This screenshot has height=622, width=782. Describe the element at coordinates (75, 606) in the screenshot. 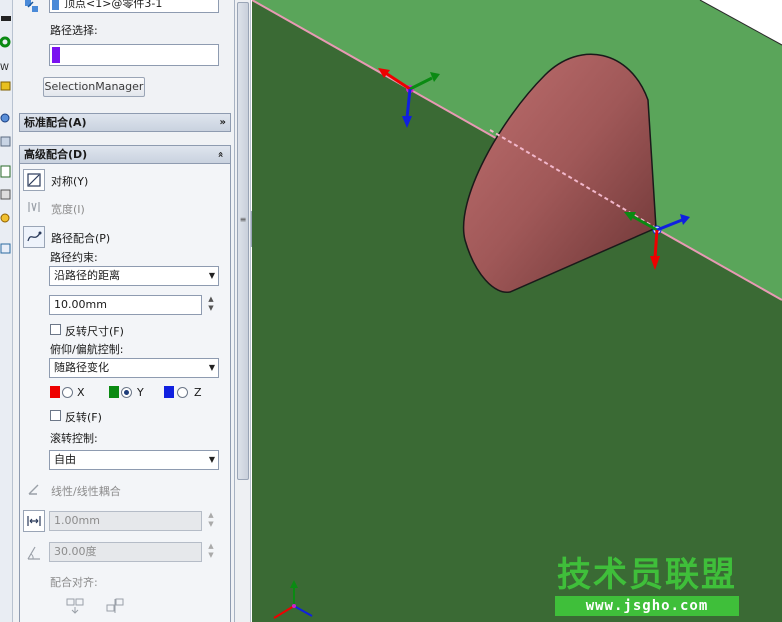

I see `align-anti-icon` at that location.